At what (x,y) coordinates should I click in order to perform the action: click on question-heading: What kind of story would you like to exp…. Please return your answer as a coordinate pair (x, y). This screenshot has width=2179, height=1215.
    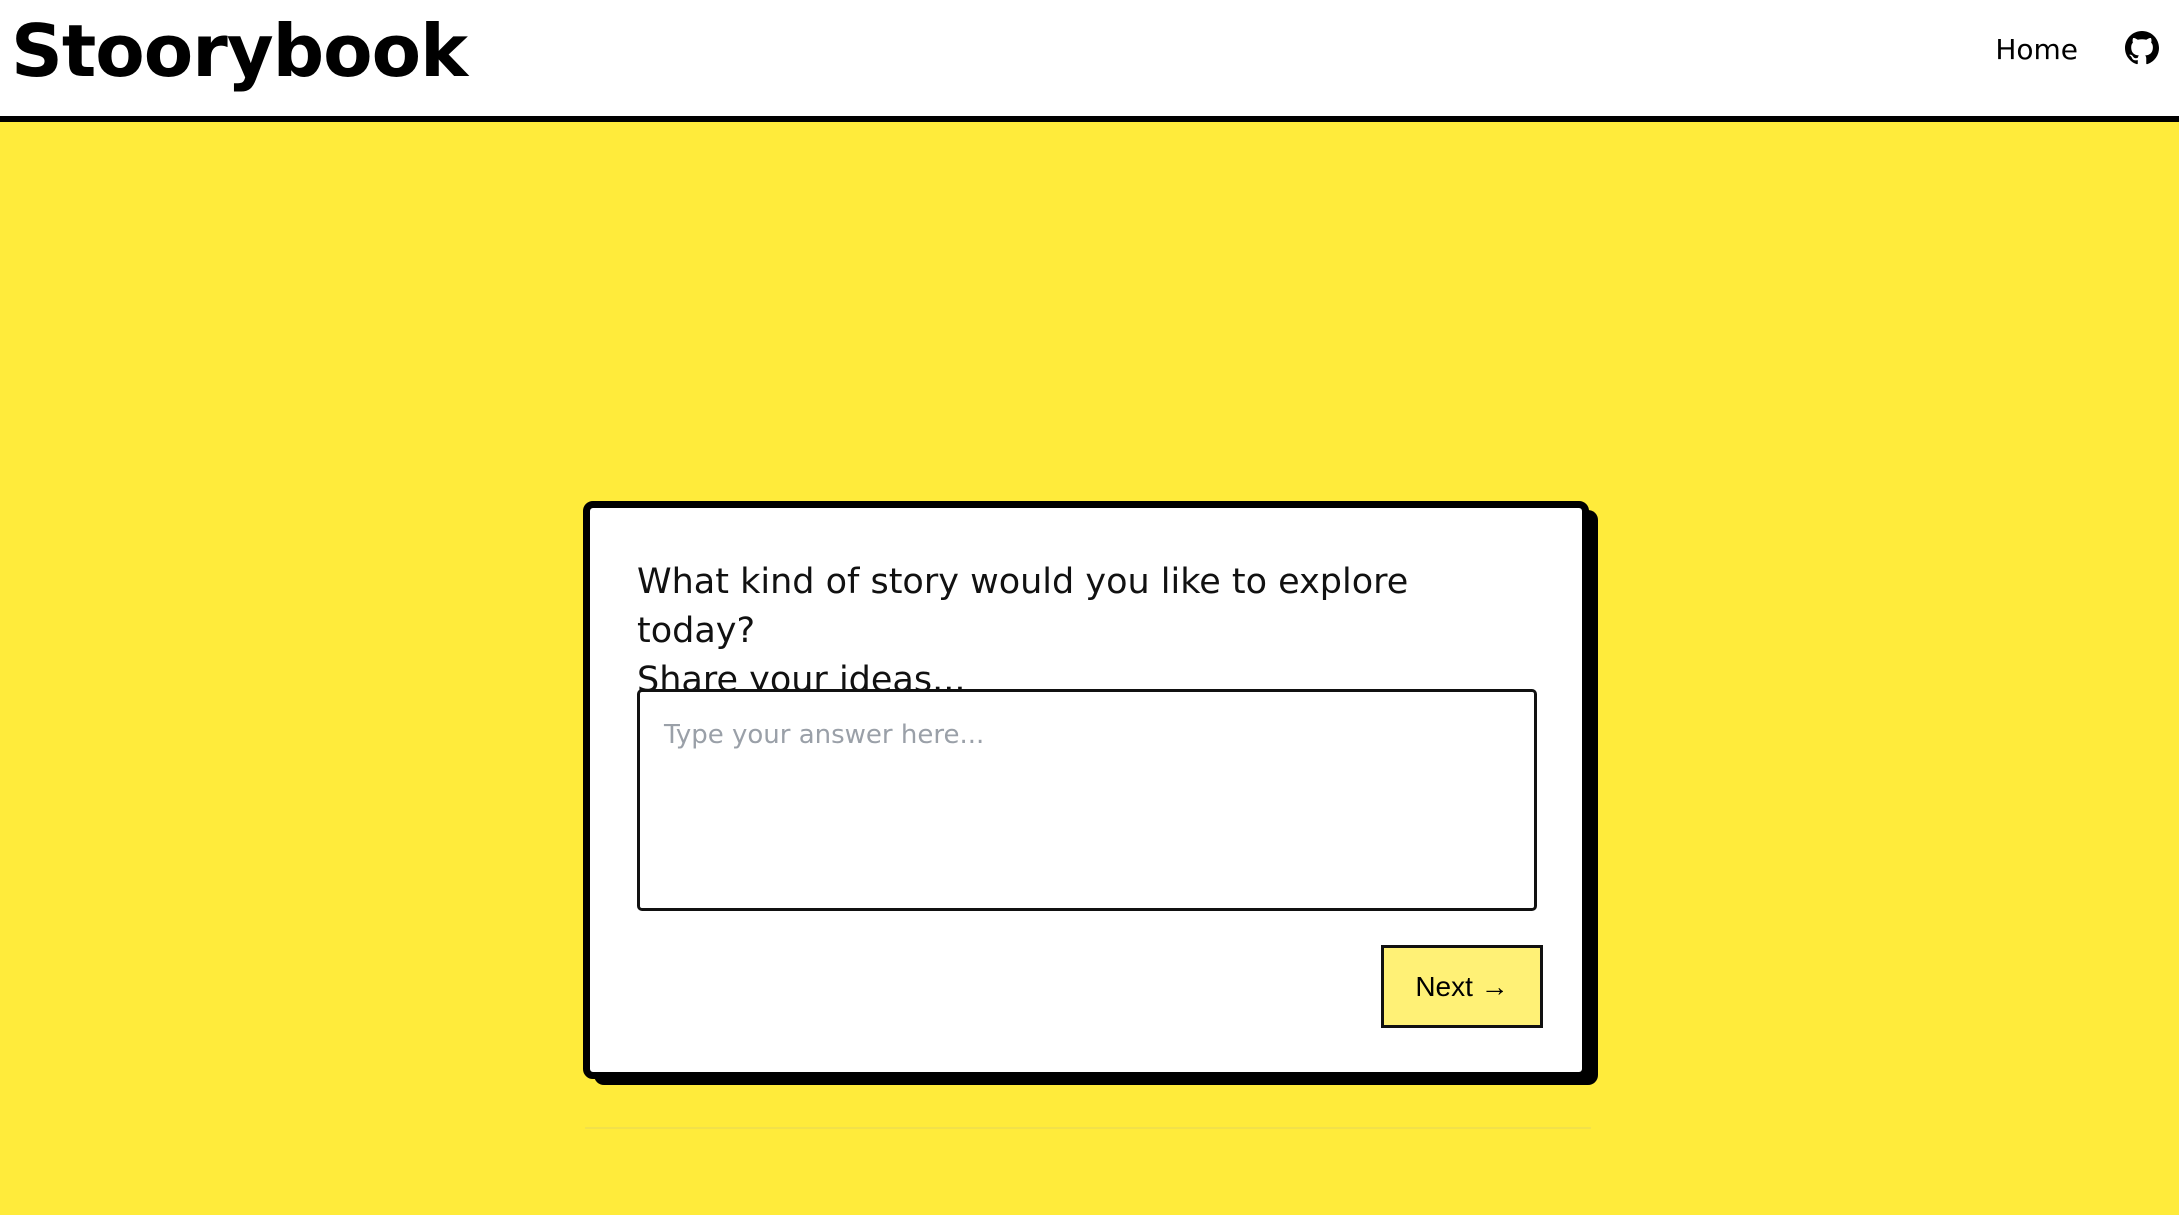
    Looking at the image, I should click on (1087, 631).